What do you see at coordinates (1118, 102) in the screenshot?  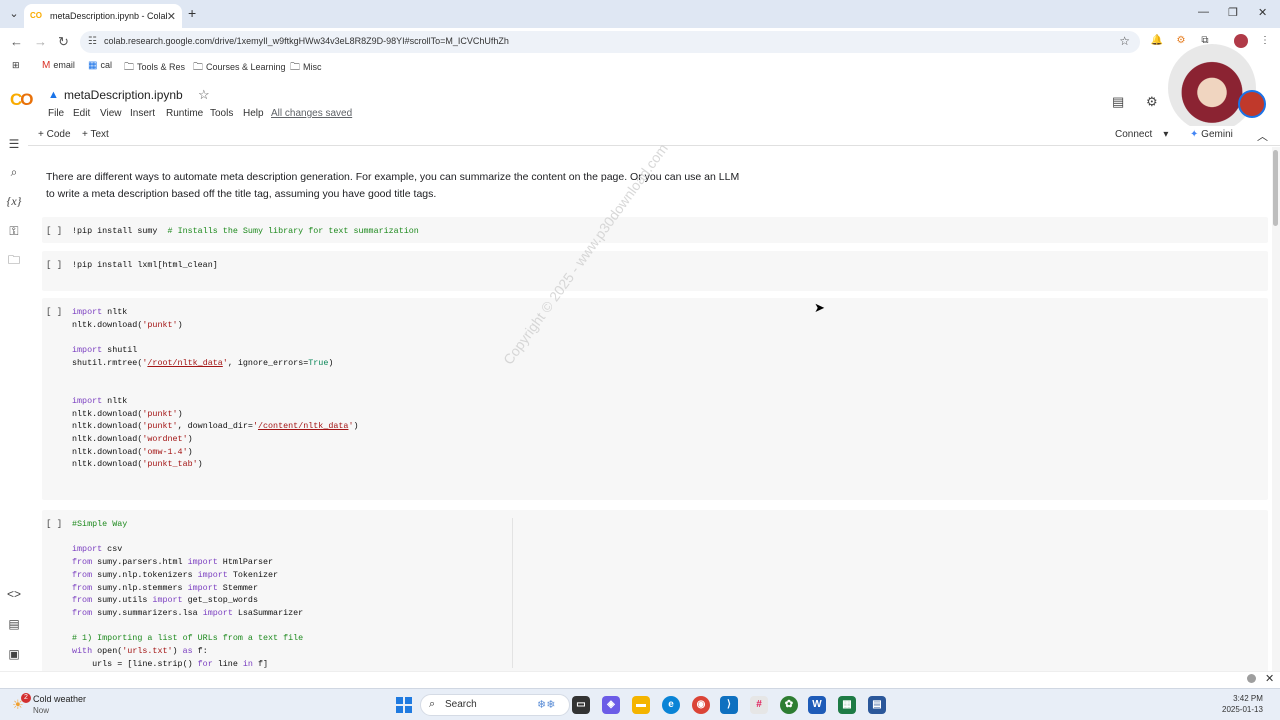 I see `comments-icon: ▤` at bounding box center [1118, 102].